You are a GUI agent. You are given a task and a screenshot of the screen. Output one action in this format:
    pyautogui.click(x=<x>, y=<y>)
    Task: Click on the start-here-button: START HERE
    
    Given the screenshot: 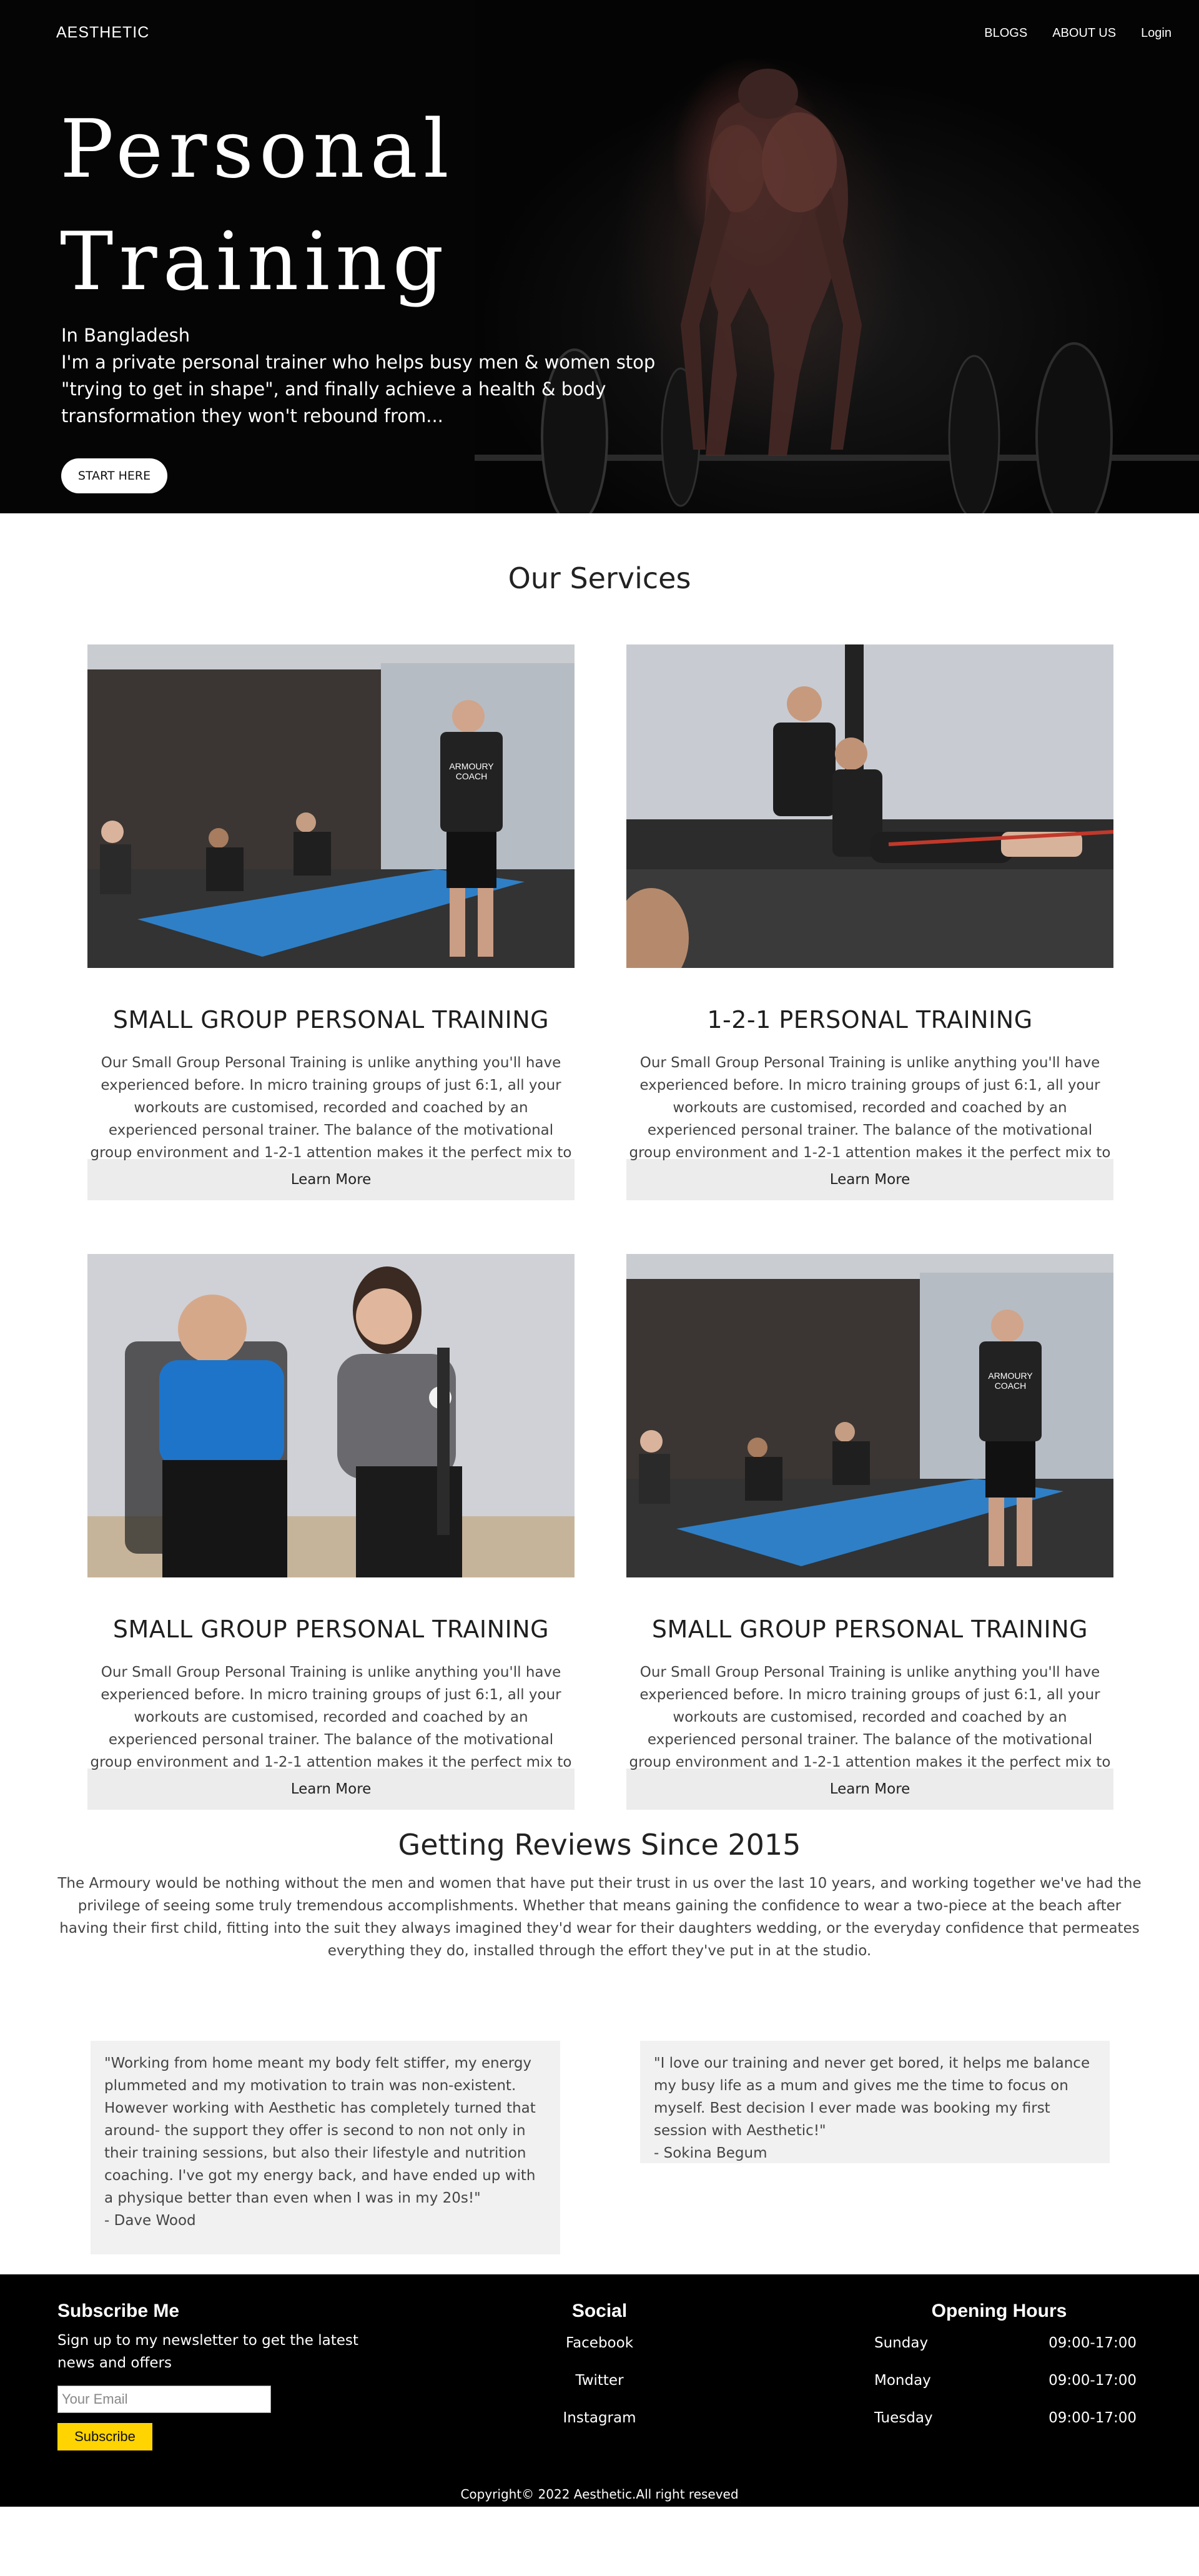 What is the action you would take?
    pyautogui.click(x=114, y=476)
    